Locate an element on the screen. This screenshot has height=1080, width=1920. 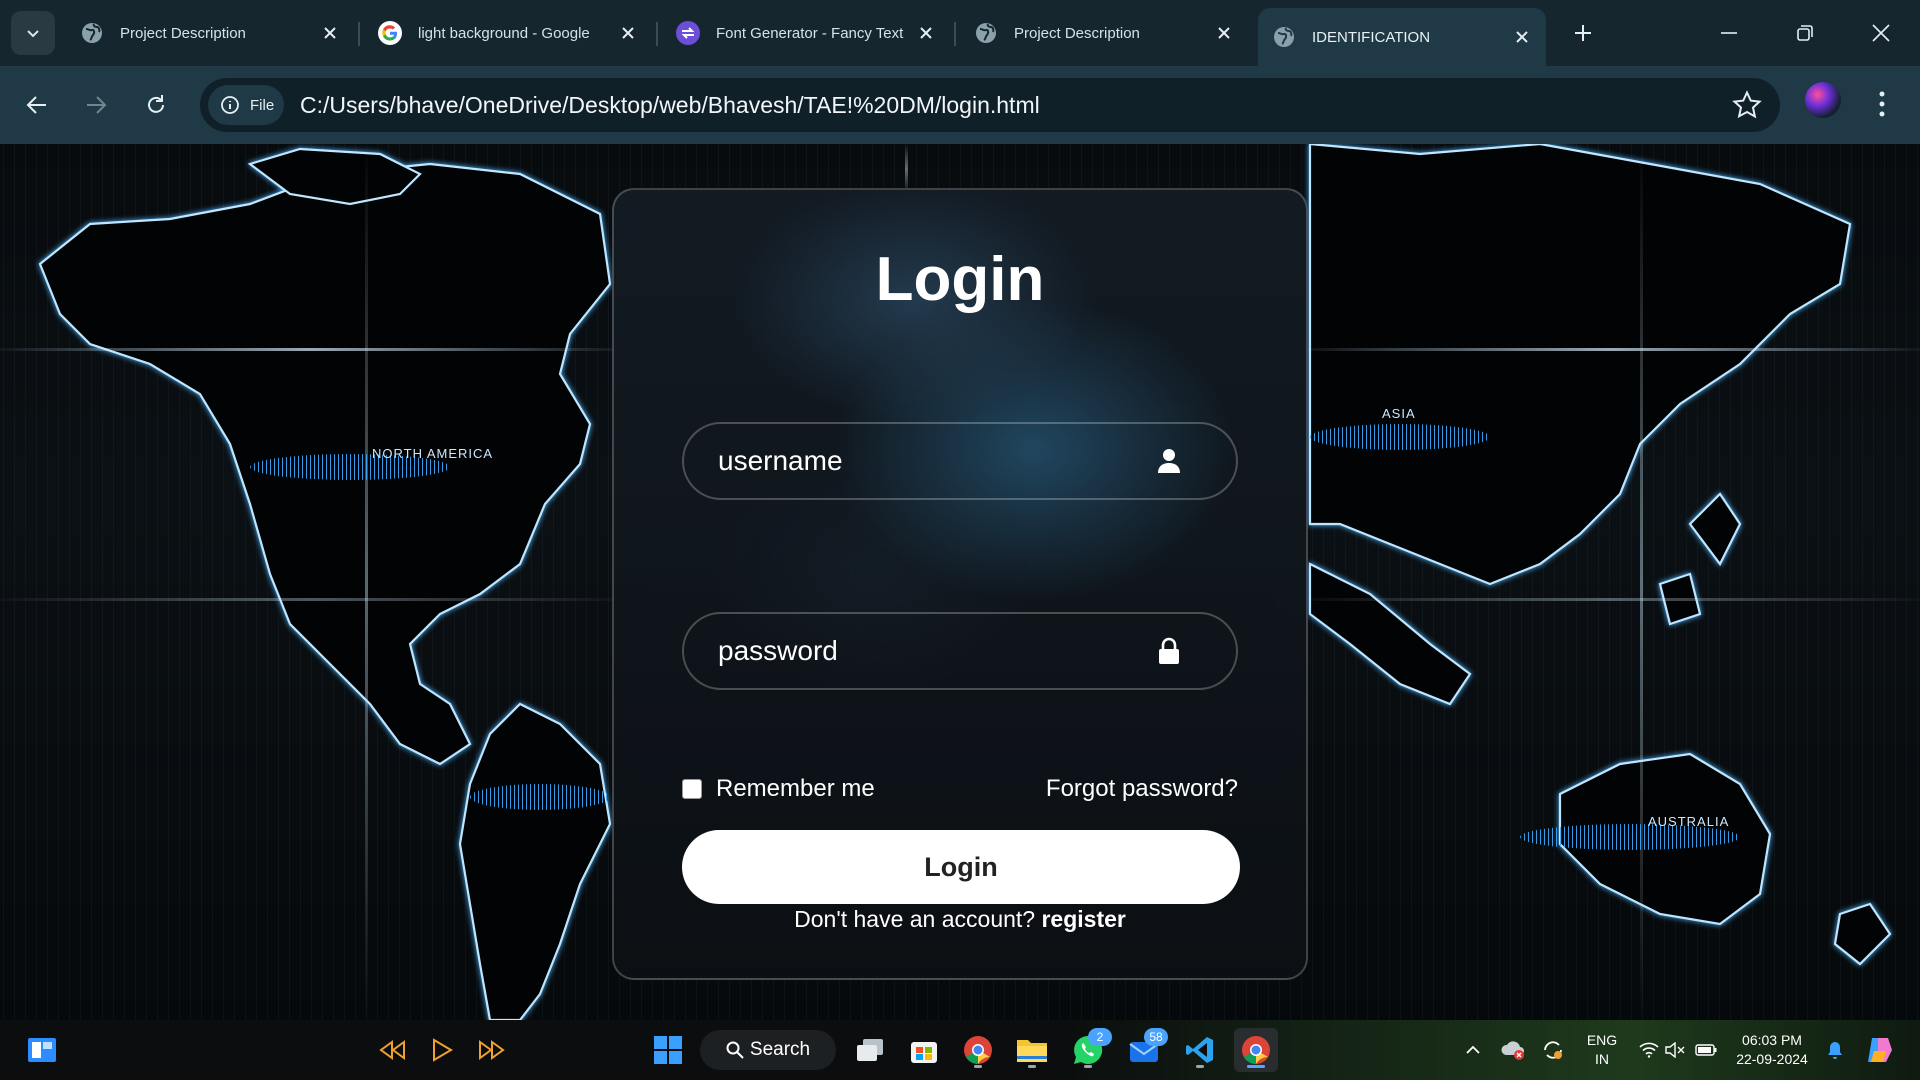
remember-me: Remember me is located at coordinates (778, 789).